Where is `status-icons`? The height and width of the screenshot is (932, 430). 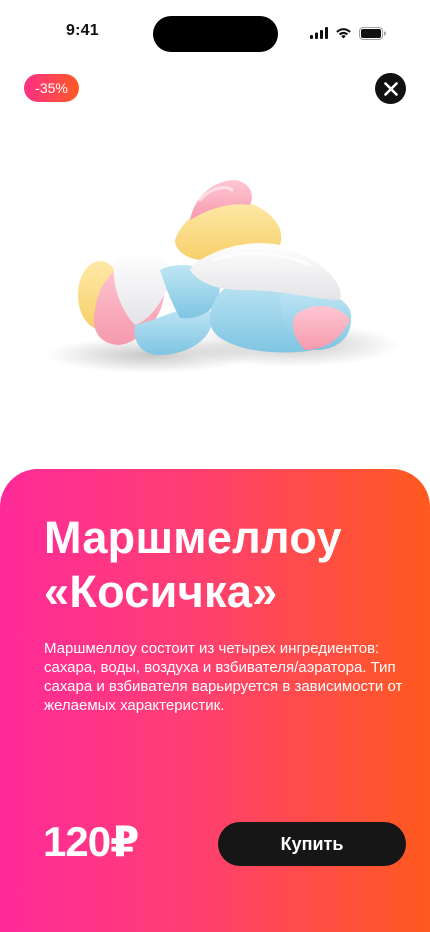
status-icons is located at coordinates (348, 33).